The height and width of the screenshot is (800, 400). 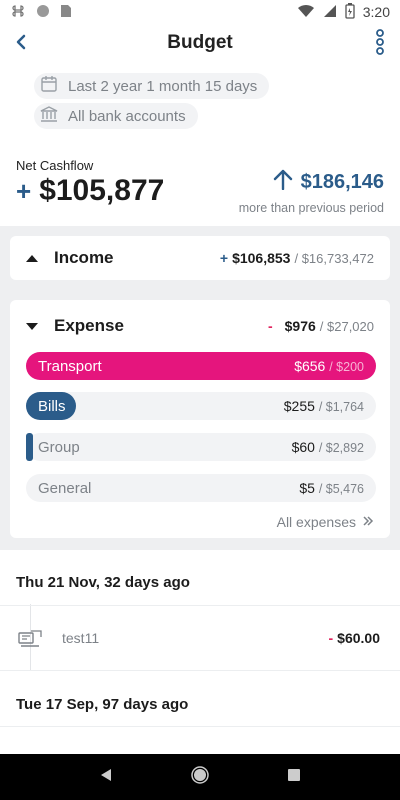 What do you see at coordinates (103, 582) in the screenshot?
I see `transaction-date-header: Thu 21 Nov, 32 days ago` at bounding box center [103, 582].